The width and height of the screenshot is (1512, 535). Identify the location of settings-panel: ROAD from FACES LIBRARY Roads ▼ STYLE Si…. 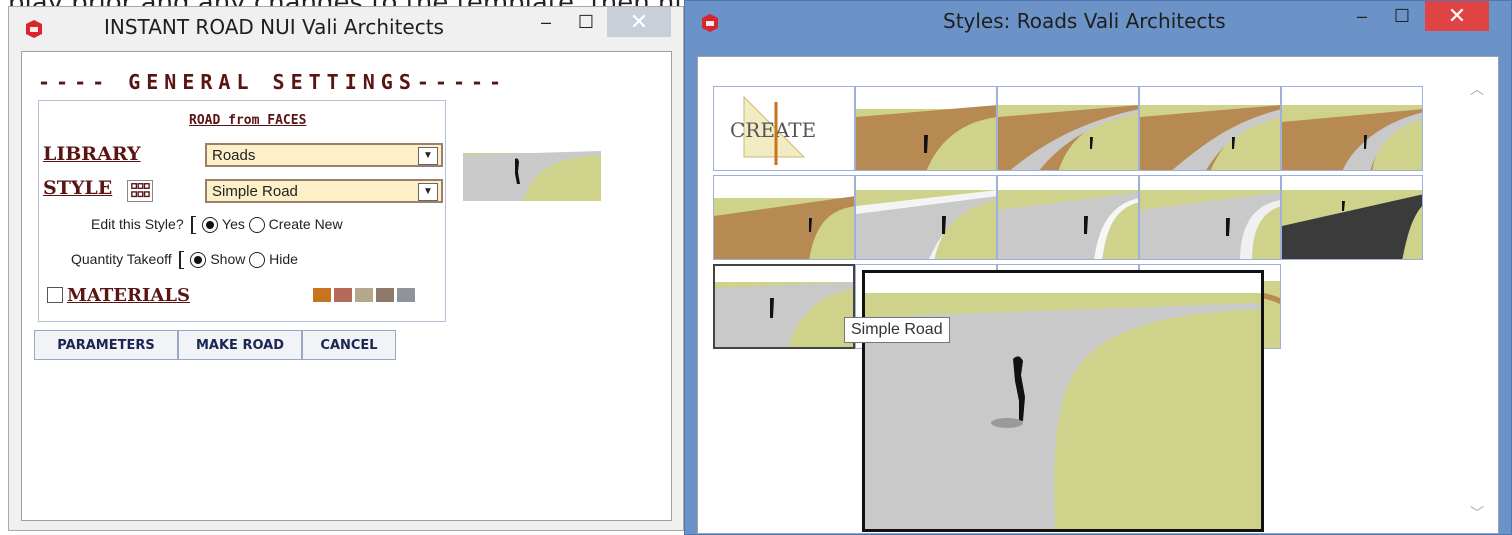
(242, 211).